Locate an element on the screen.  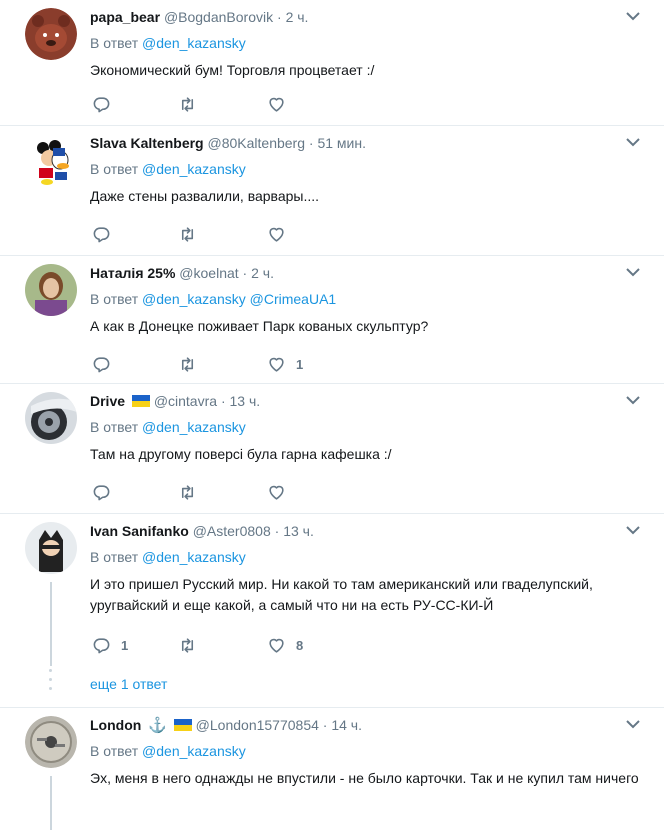
in-reply-to: В ответ @den_kazansky @CrimeaUA1 is located at coordinates (213, 299).